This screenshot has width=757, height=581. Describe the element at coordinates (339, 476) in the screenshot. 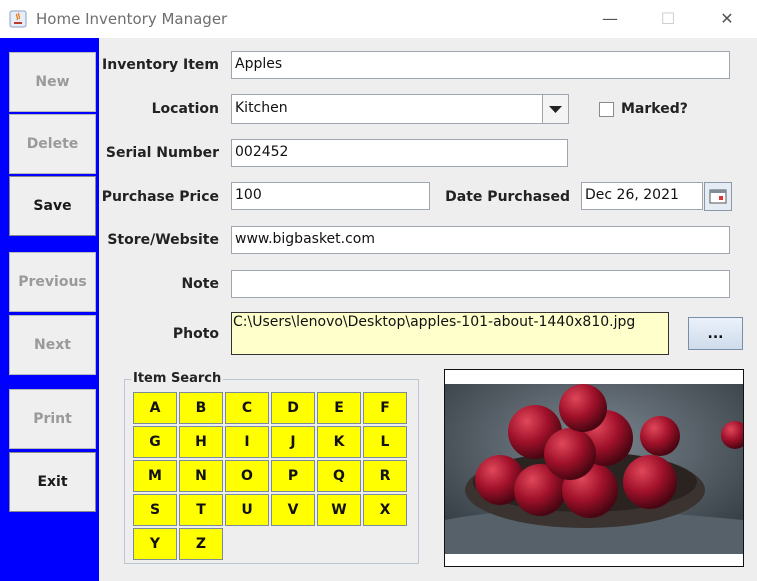

I see `search-letter-q-button: Q` at that location.